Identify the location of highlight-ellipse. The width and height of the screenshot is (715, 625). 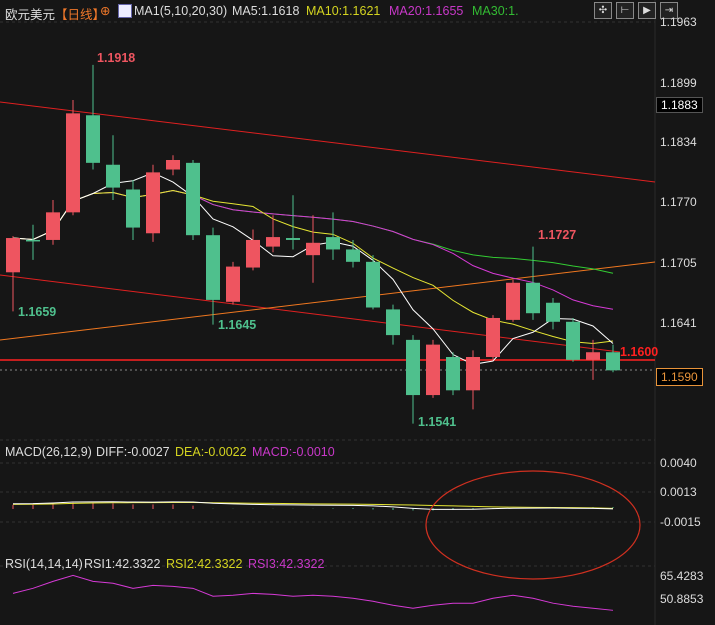
(533, 525).